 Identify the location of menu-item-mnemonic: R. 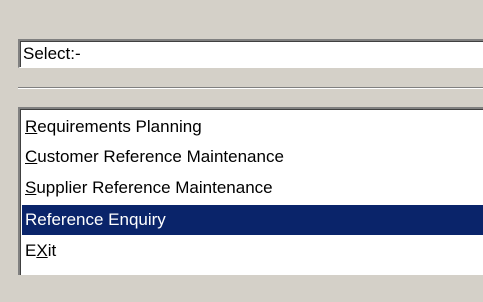
(31, 126).